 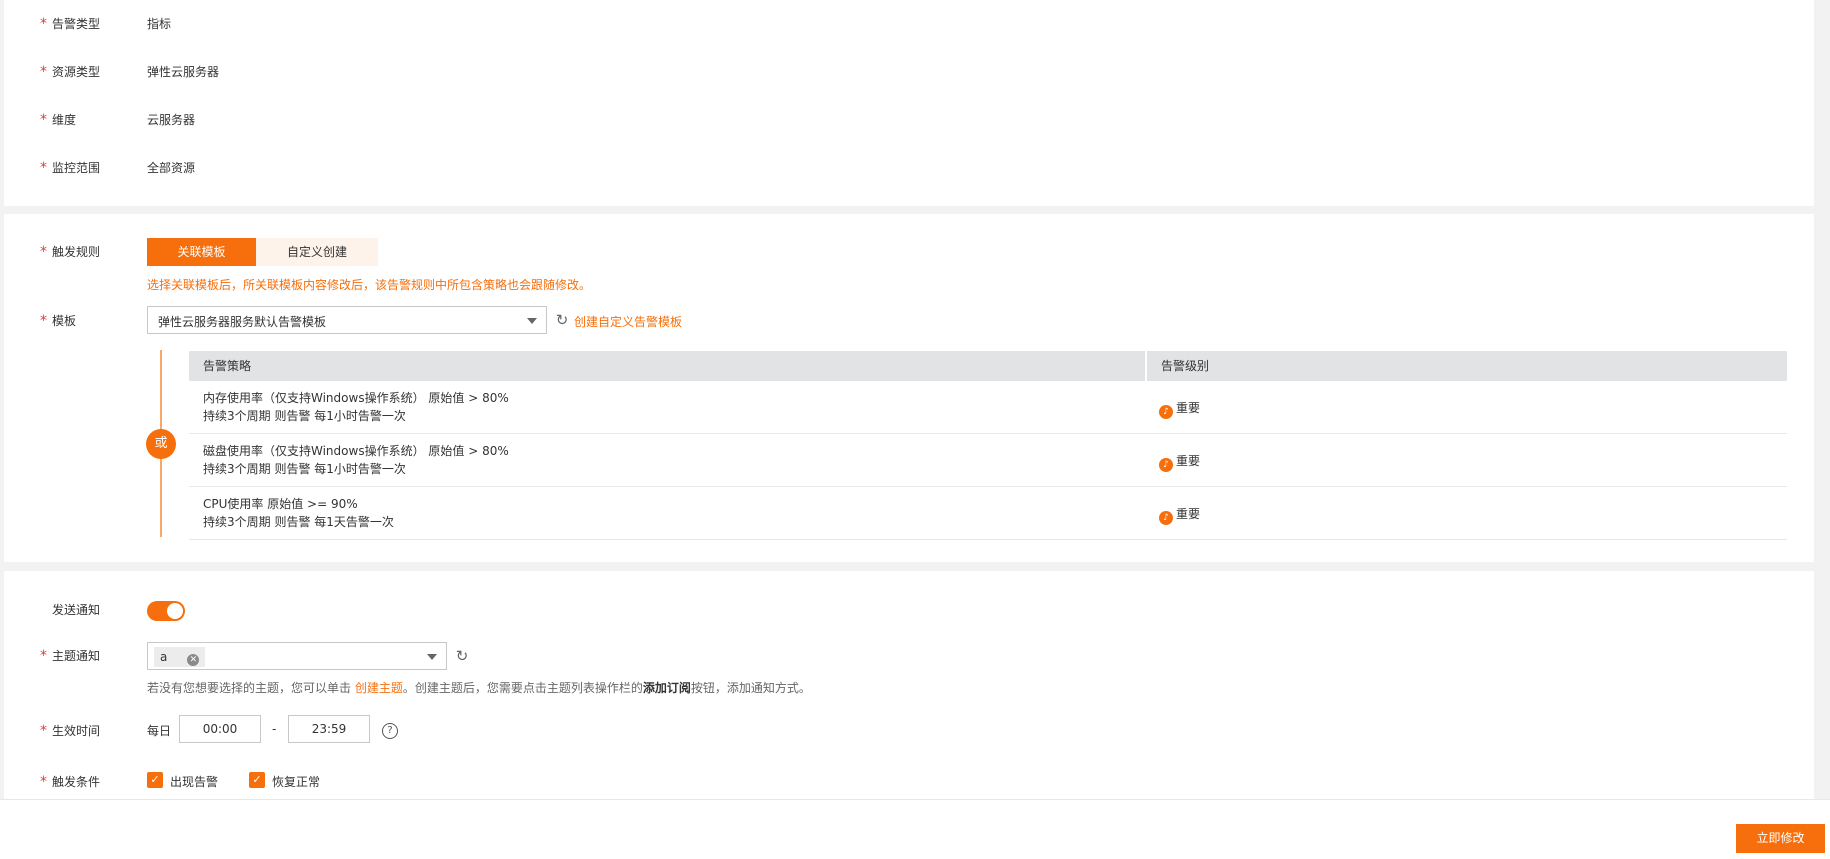 What do you see at coordinates (180, 657) in the screenshot?
I see `topic-tag: a ✕` at bounding box center [180, 657].